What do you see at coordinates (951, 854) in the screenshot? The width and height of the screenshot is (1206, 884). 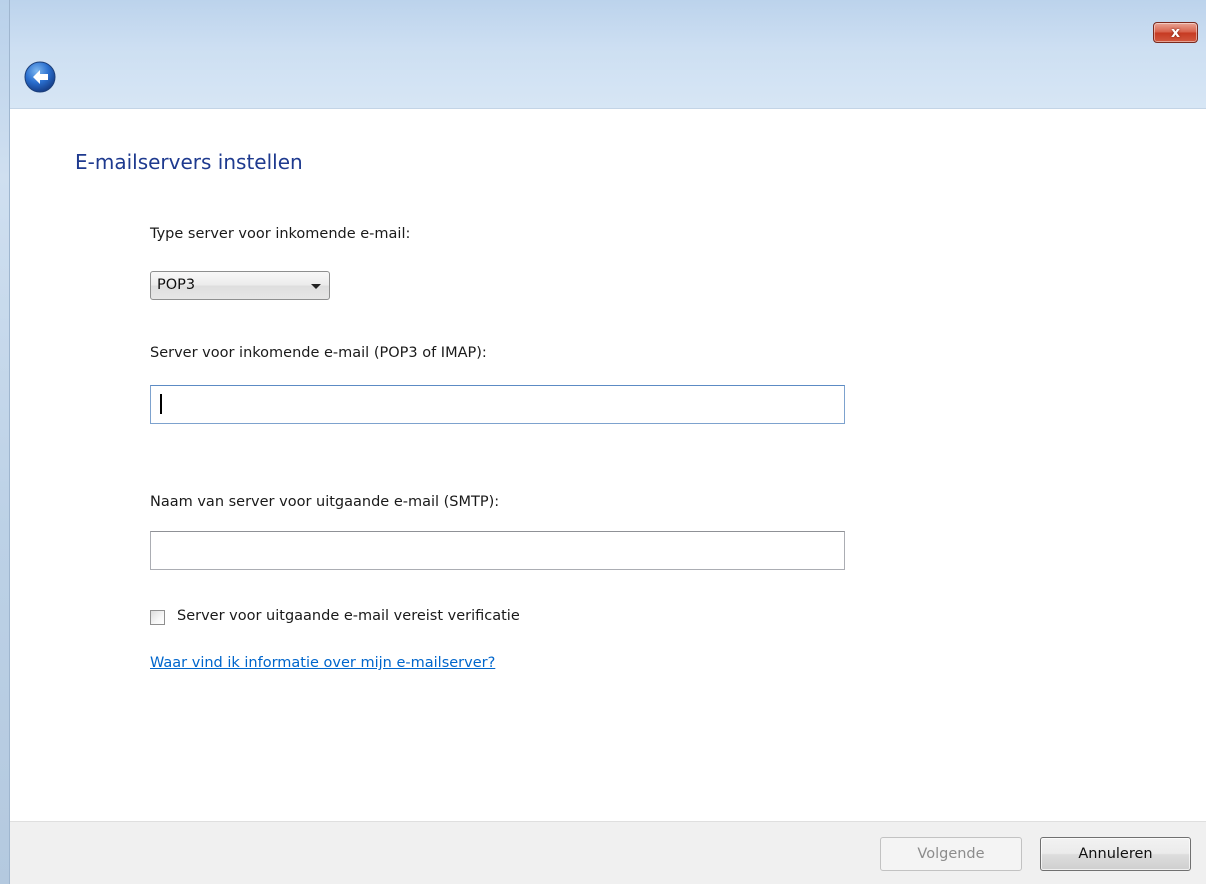 I see `next-button: Volgende` at bounding box center [951, 854].